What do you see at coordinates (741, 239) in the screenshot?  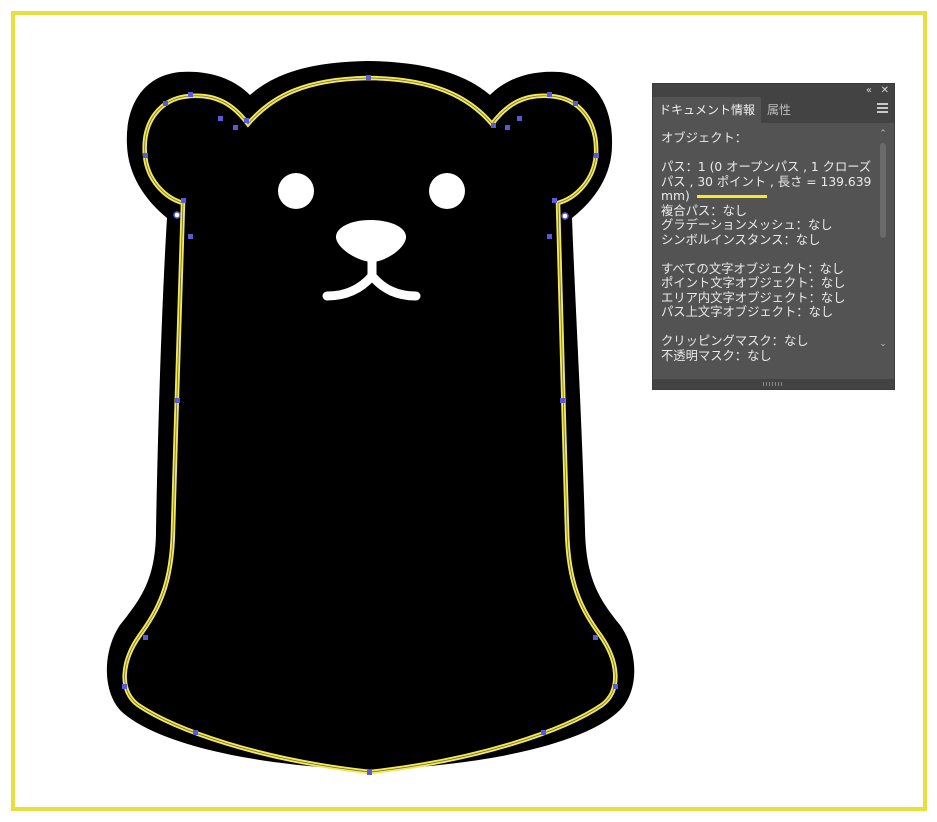 I see `symbol-instance-info: シンボルインスタンス：なし` at bounding box center [741, 239].